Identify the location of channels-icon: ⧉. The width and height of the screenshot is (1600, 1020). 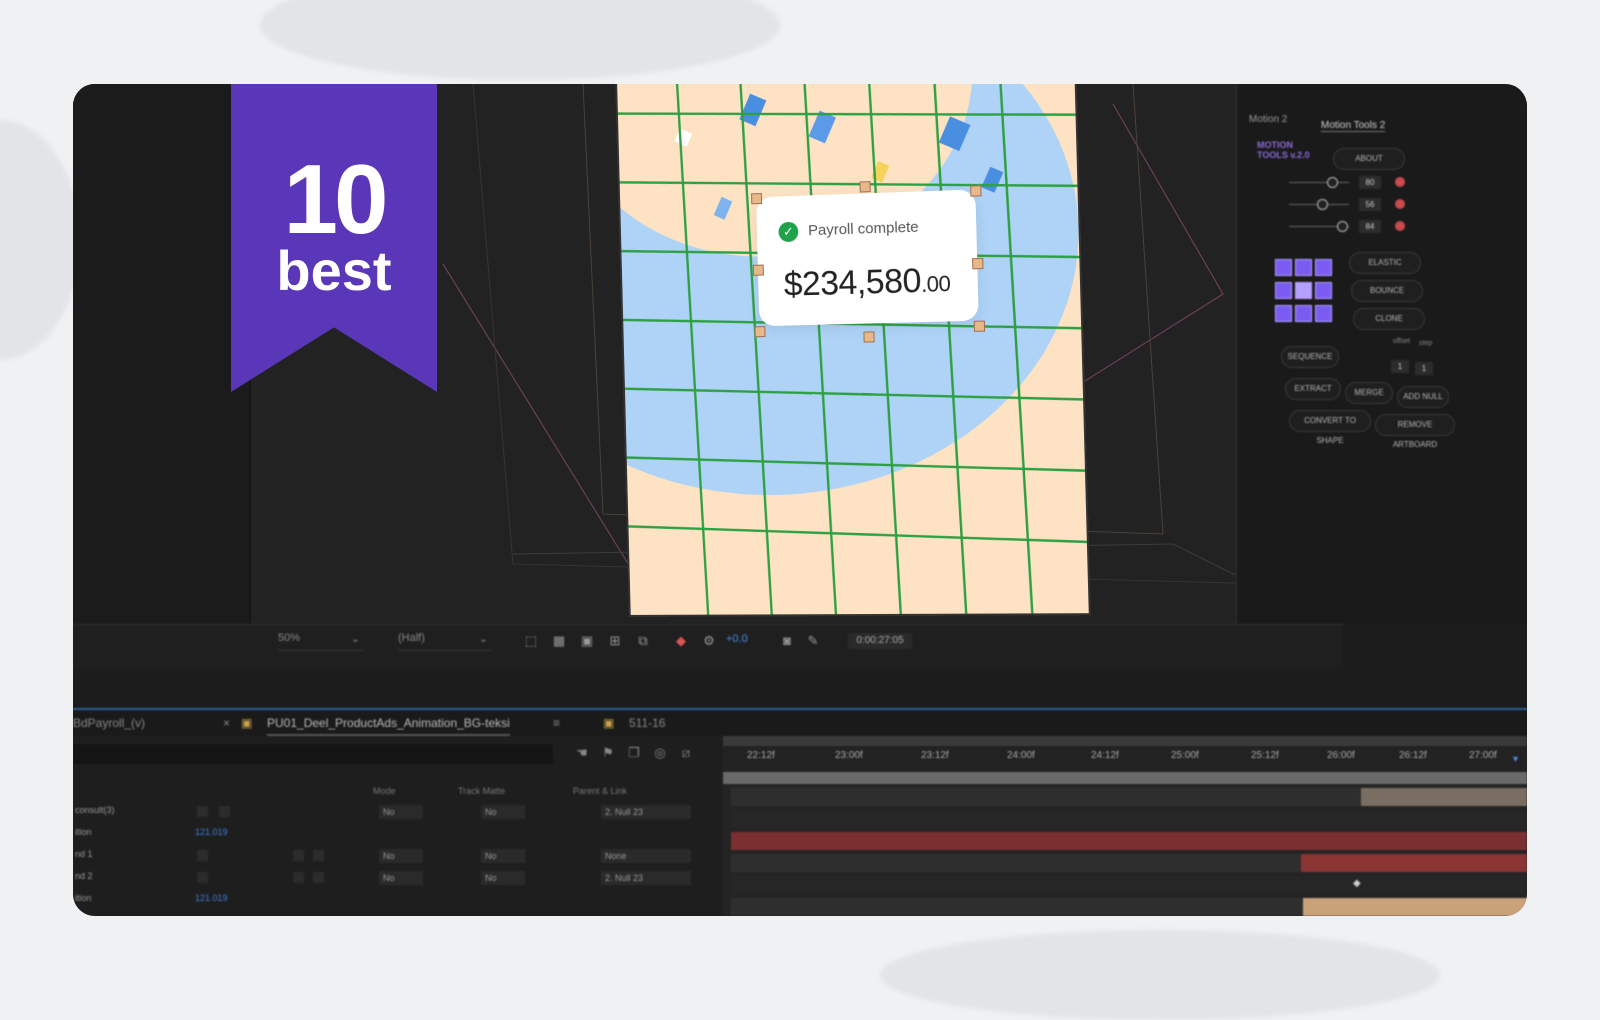
(643, 641).